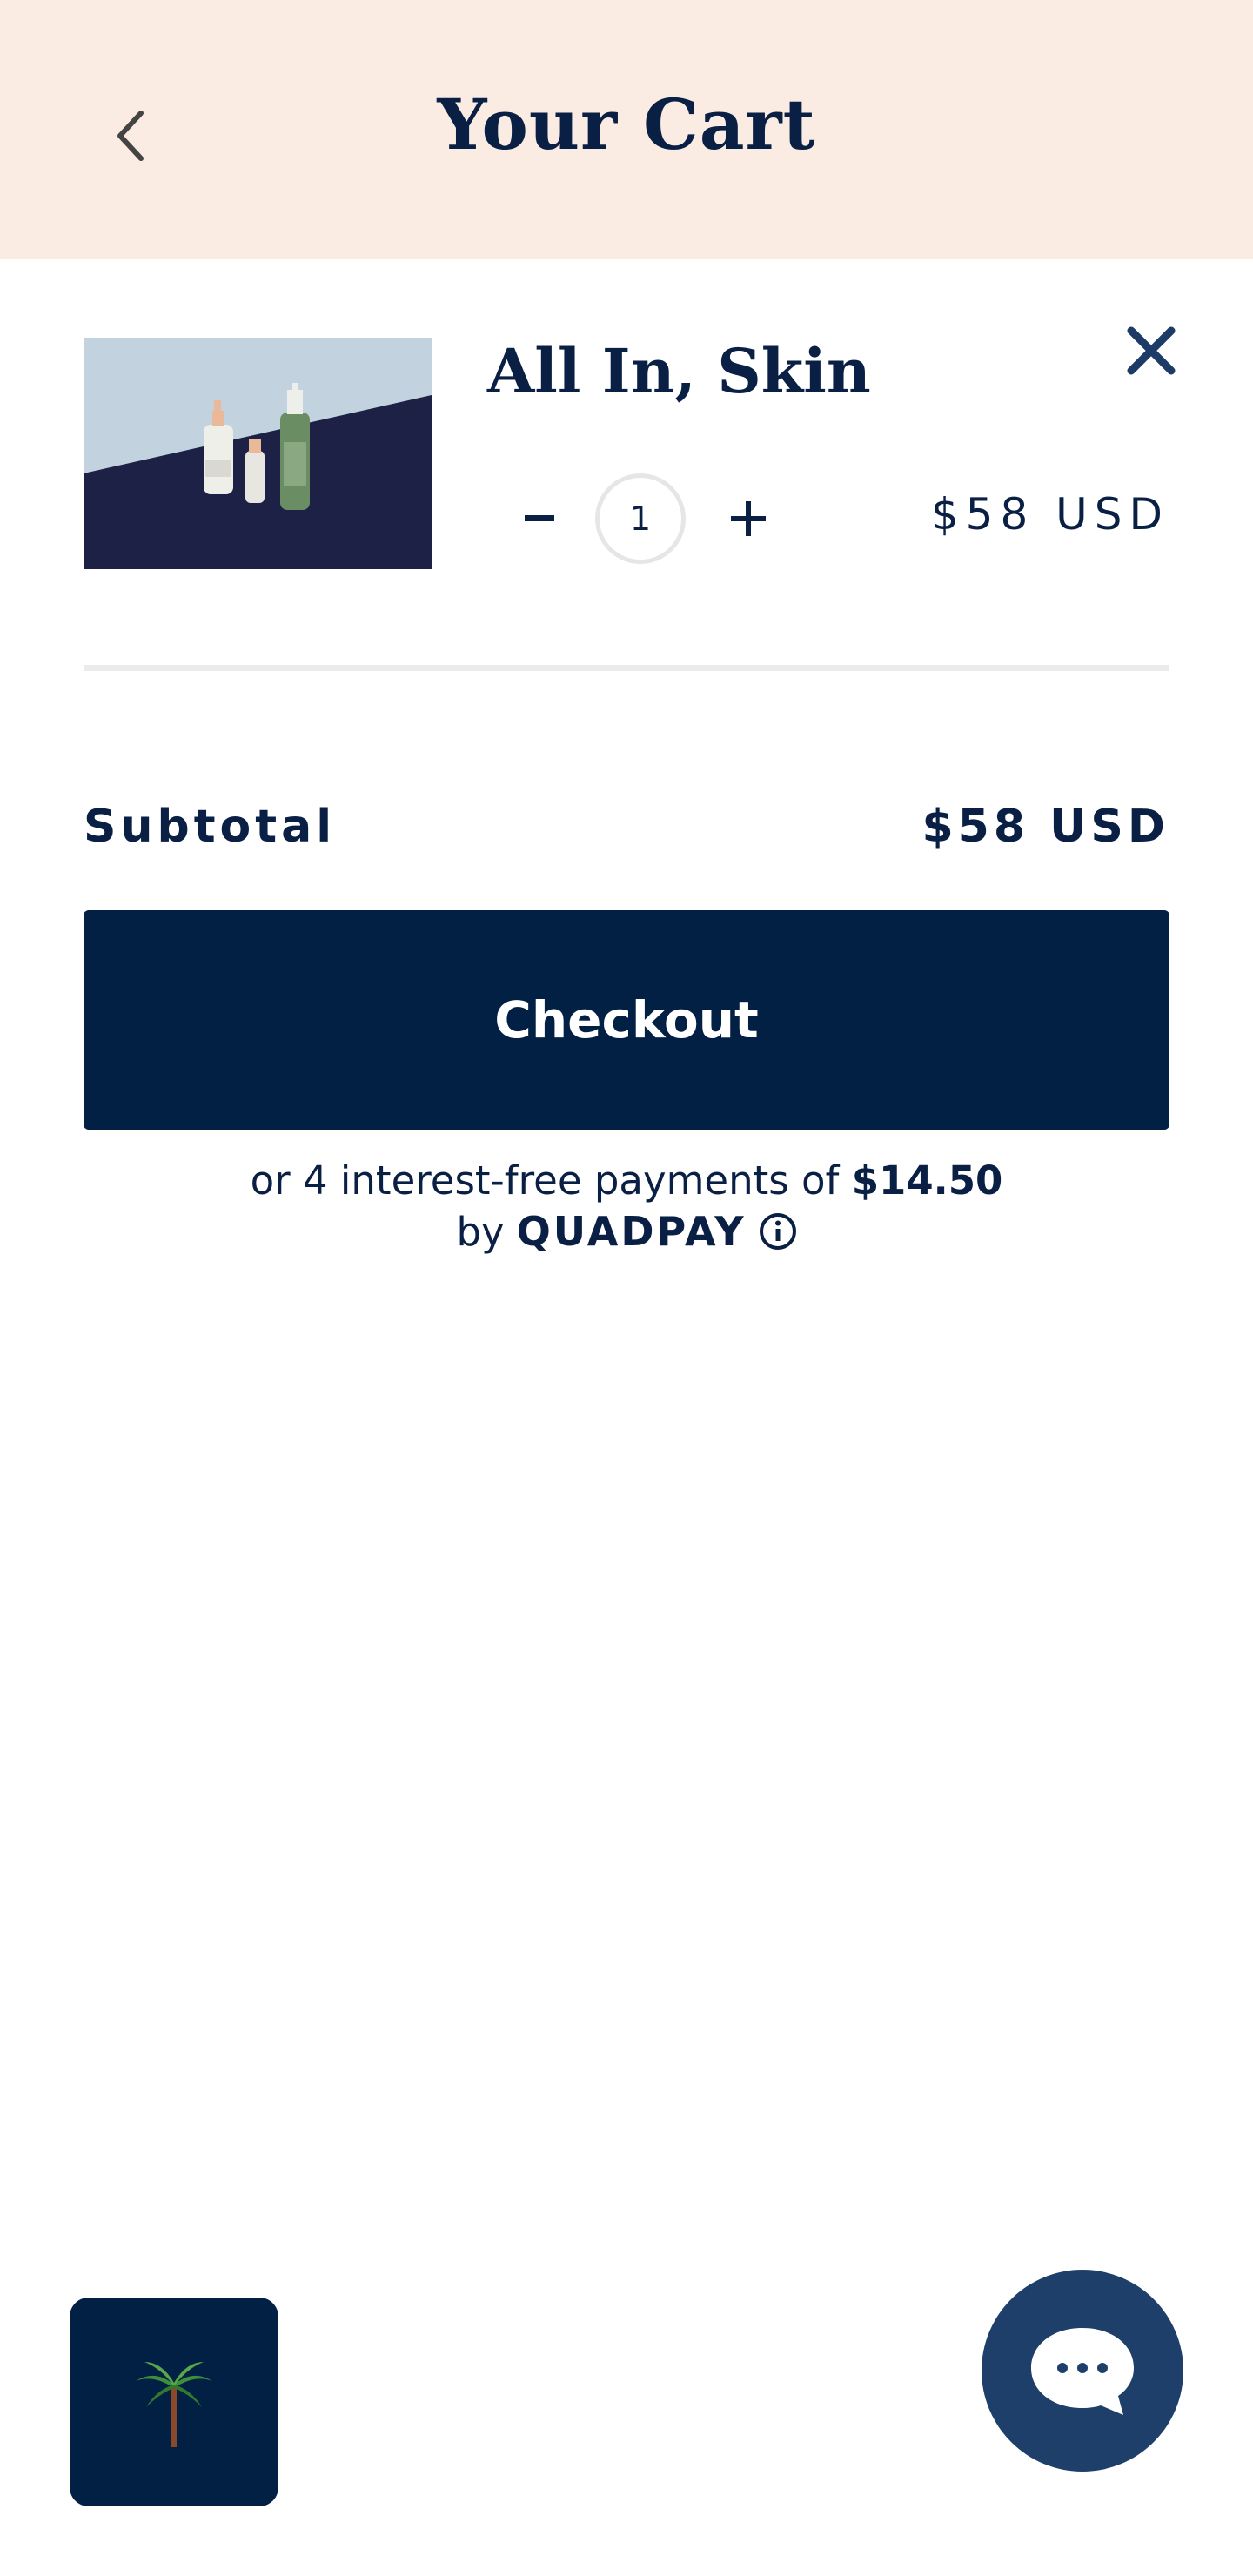 This screenshot has height=2576, width=1253. I want to click on checkout-label: Checkout, so click(626, 1020).